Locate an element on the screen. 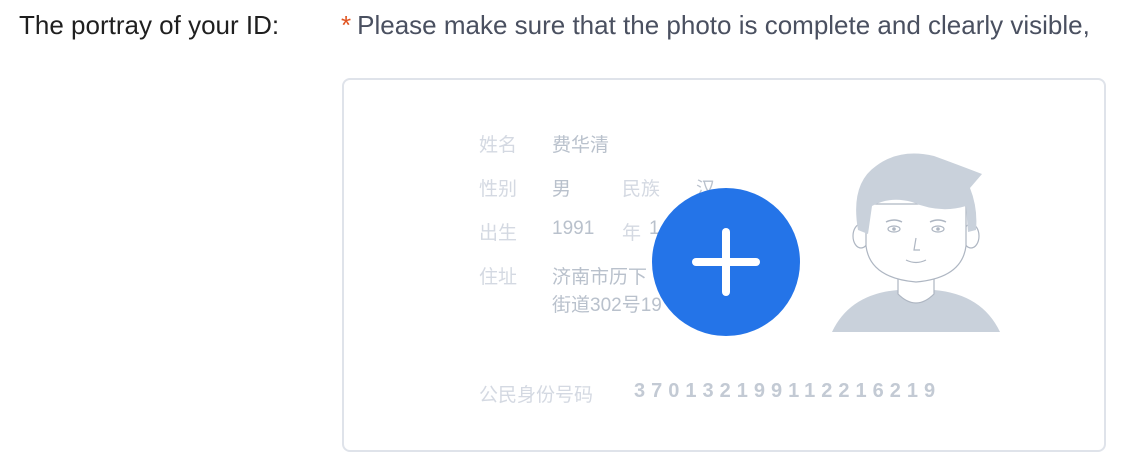 The image size is (1146, 457). id-number-label: 公民身份号码 is located at coordinates (536, 395).